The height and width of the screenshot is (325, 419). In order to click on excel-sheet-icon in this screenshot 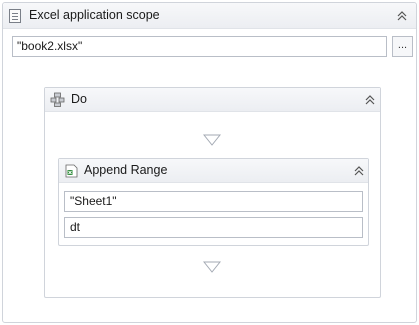, I will do `click(71, 171)`.